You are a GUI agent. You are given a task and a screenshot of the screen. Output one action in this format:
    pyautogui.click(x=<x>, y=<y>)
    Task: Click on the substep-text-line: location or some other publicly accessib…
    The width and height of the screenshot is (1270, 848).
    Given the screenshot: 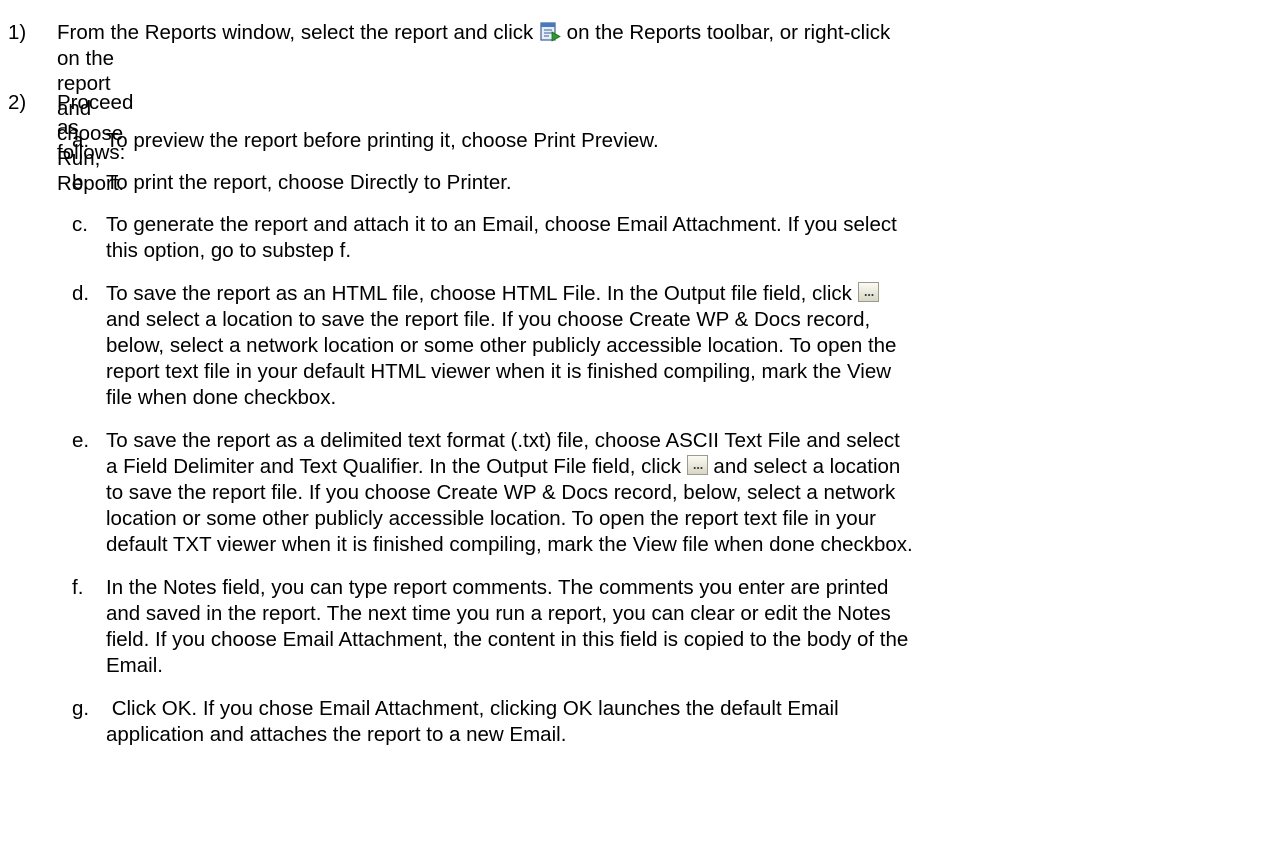 What is the action you would take?
    pyautogui.click(x=491, y=518)
    